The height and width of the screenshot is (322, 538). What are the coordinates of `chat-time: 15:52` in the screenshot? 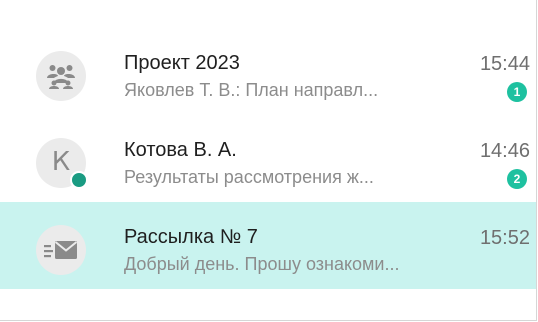 It's located at (504, 238).